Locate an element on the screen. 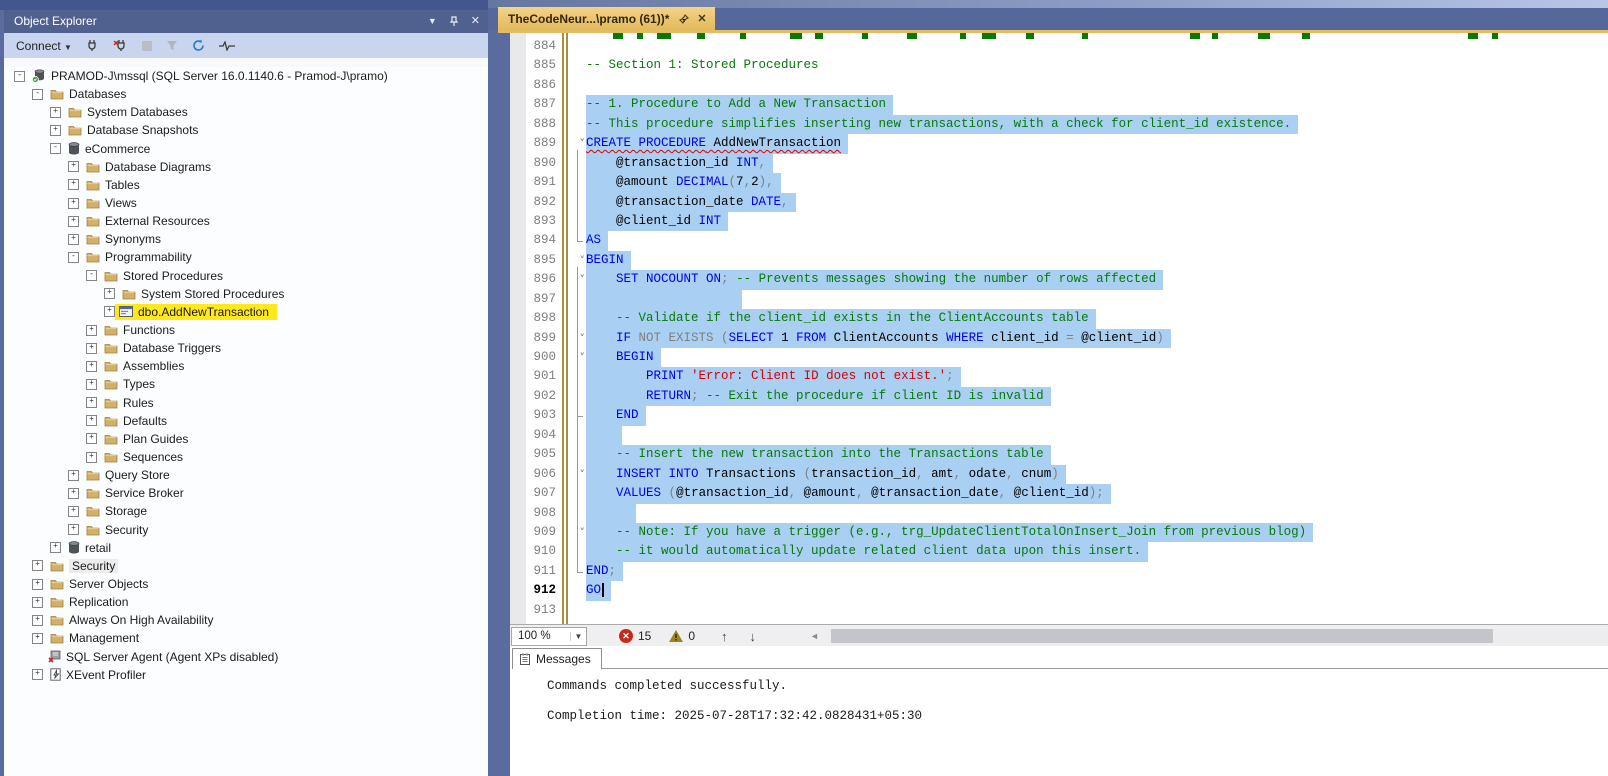 Image resolution: width=1608 pixels, height=776 pixels. code-line-911: 911 END; is located at coordinates (1059, 571).